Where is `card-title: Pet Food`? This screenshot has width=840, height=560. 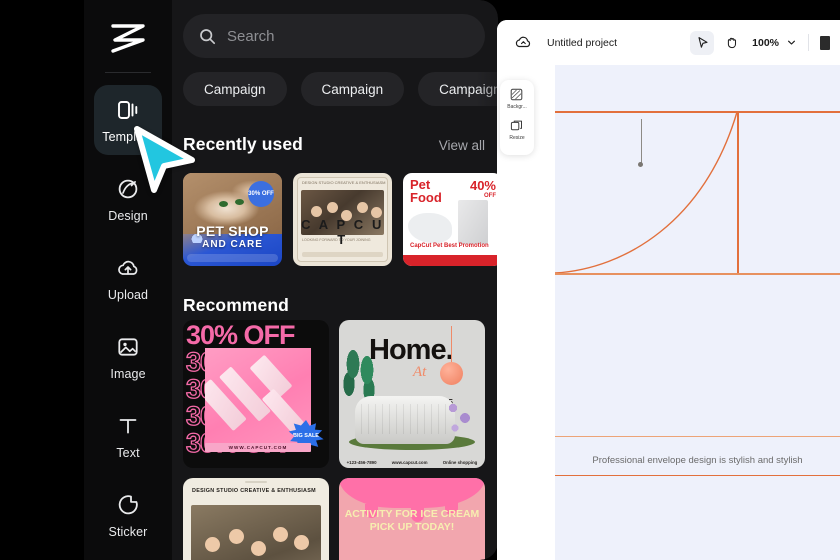 card-title: Pet Food is located at coordinates (426, 191).